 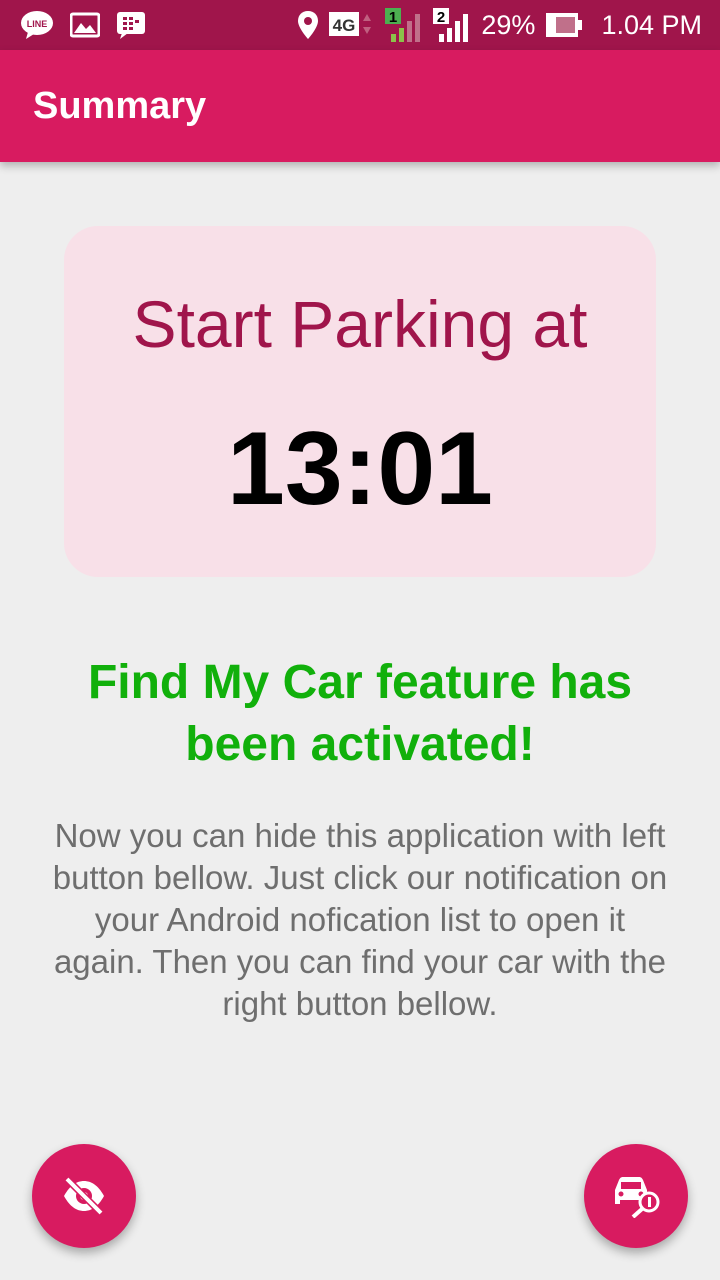 What do you see at coordinates (85, 25) in the screenshot?
I see `gallery-icon` at bounding box center [85, 25].